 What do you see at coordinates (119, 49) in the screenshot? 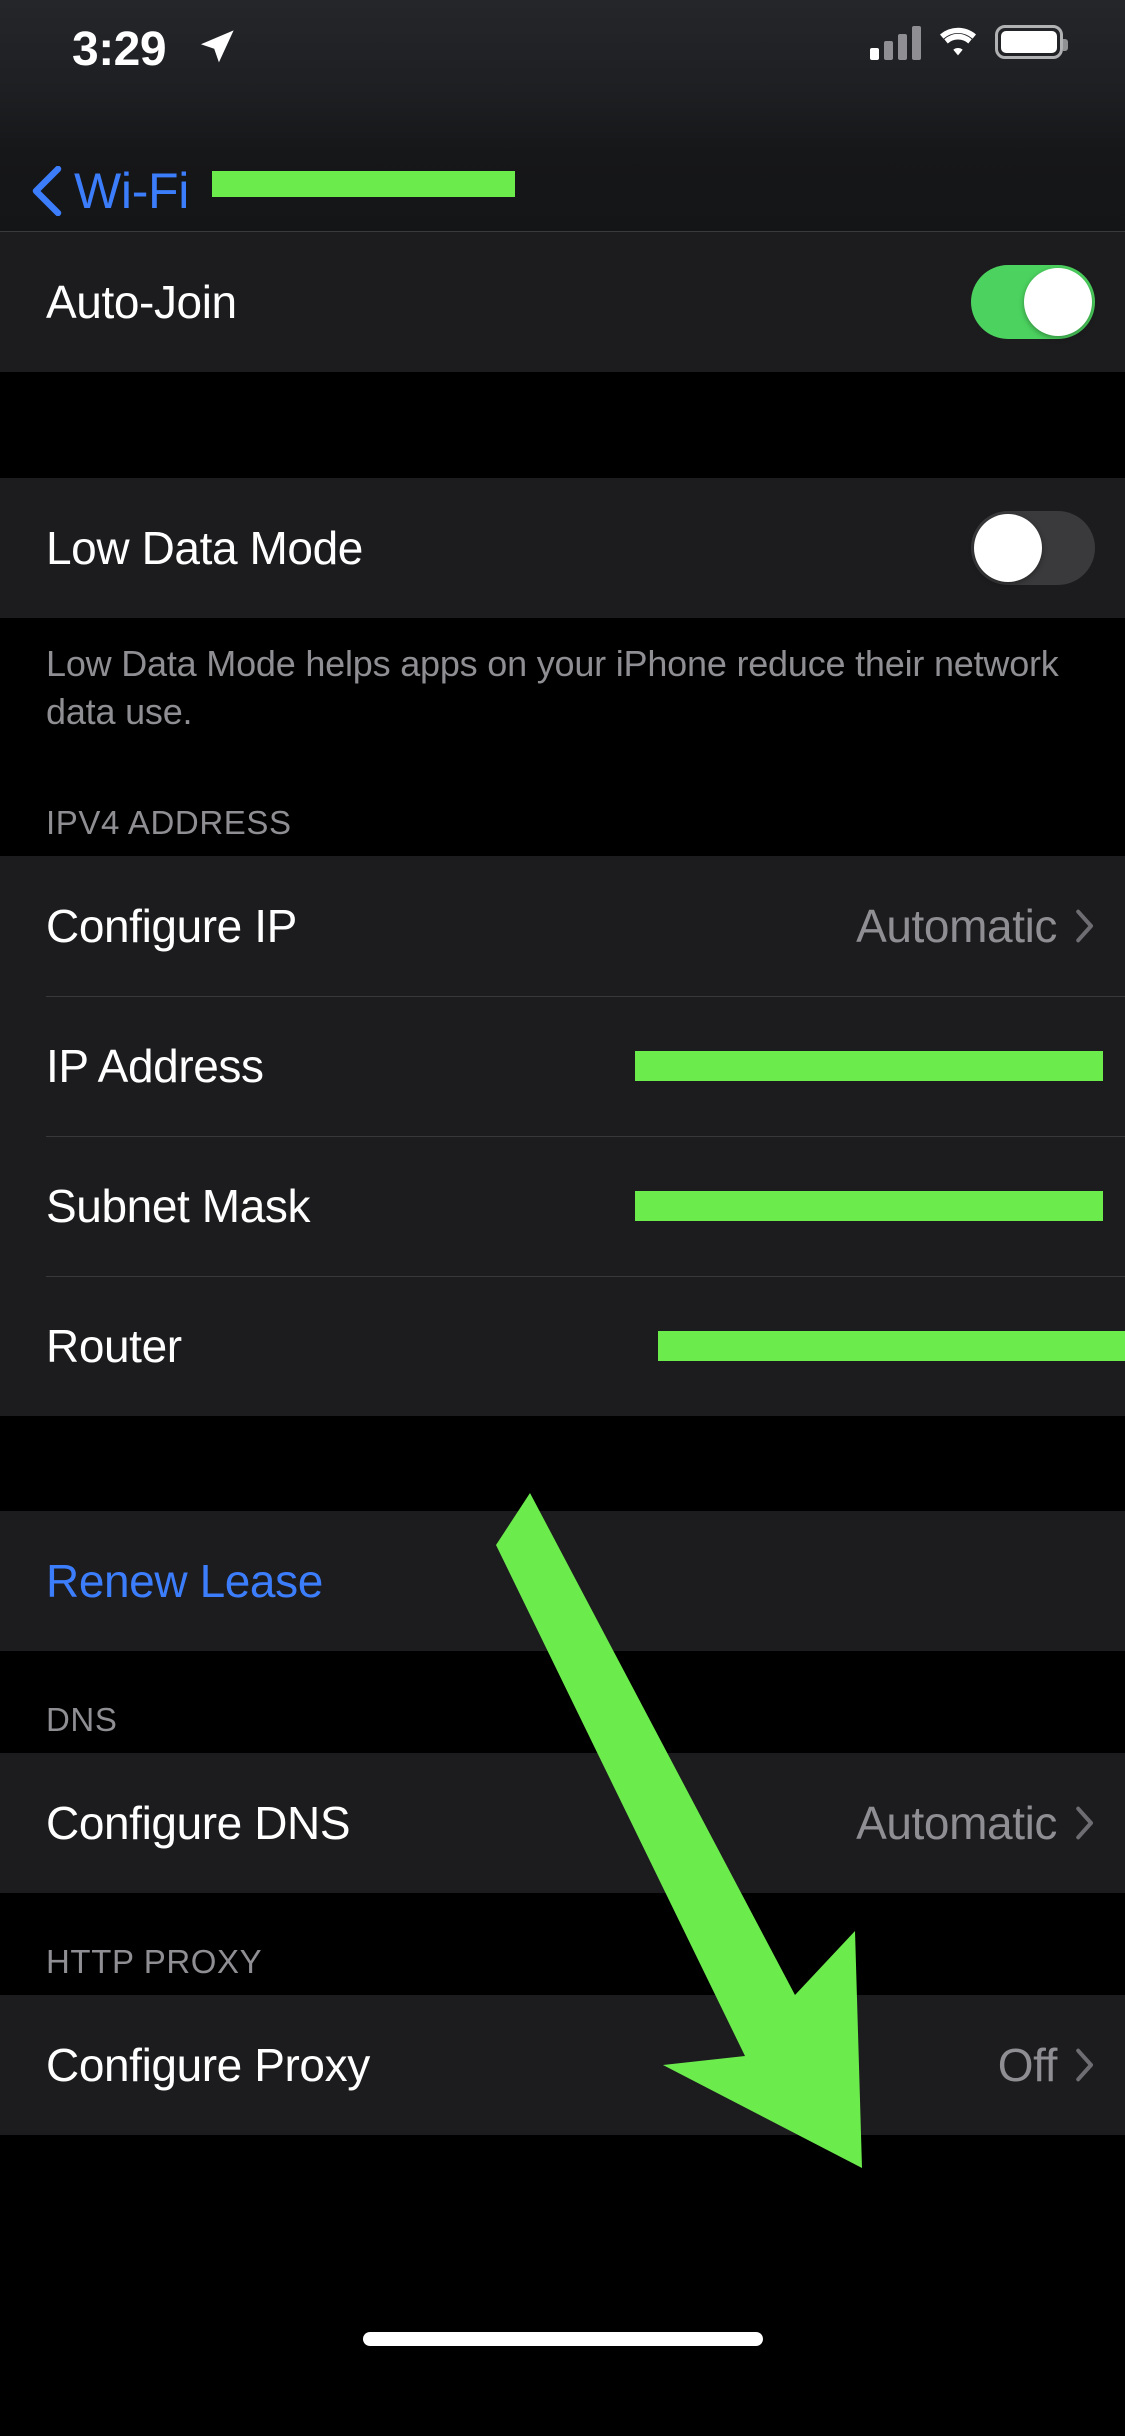
I see `status-bar-time: 3:29` at bounding box center [119, 49].